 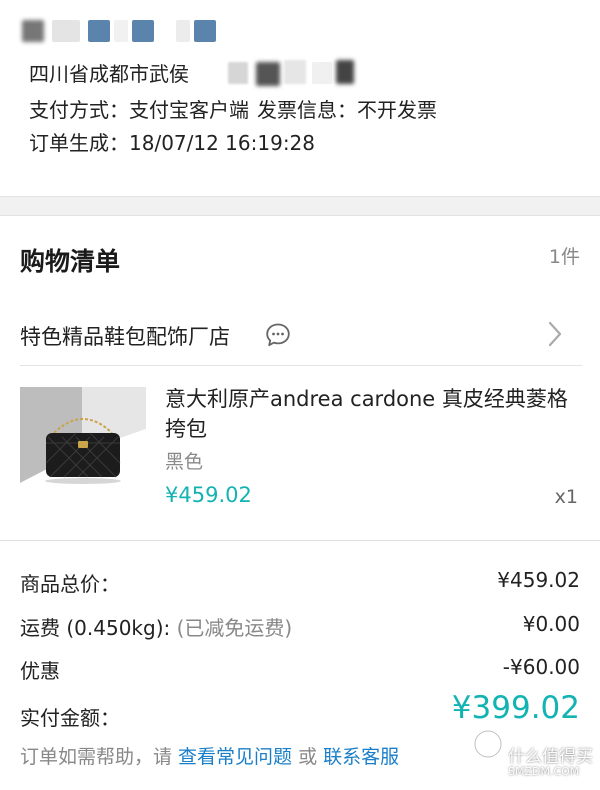 What do you see at coordinates (222, 143) in the screenshot?
I see `created-value: 18/07/12 16:19:28` at bounding box center [222, 143].